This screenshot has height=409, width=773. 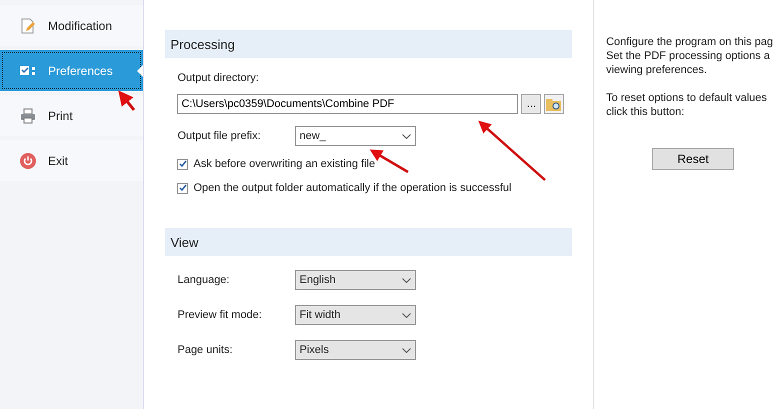 What do you see at coordinates (355, 280) in the screenshot?
I see `dropdown: English` at bounding box center [355, 280].